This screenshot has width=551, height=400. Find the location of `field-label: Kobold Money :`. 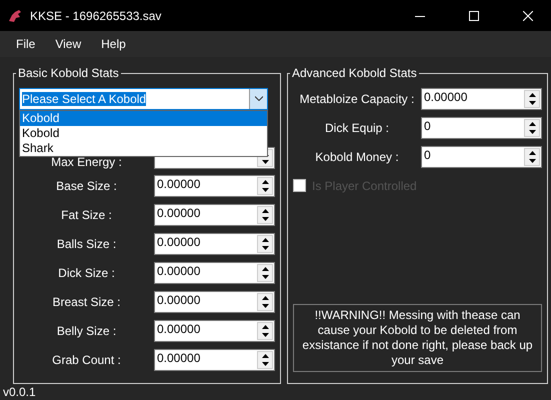

field-label: Kobold Money : is located at coordinates (357, 157).